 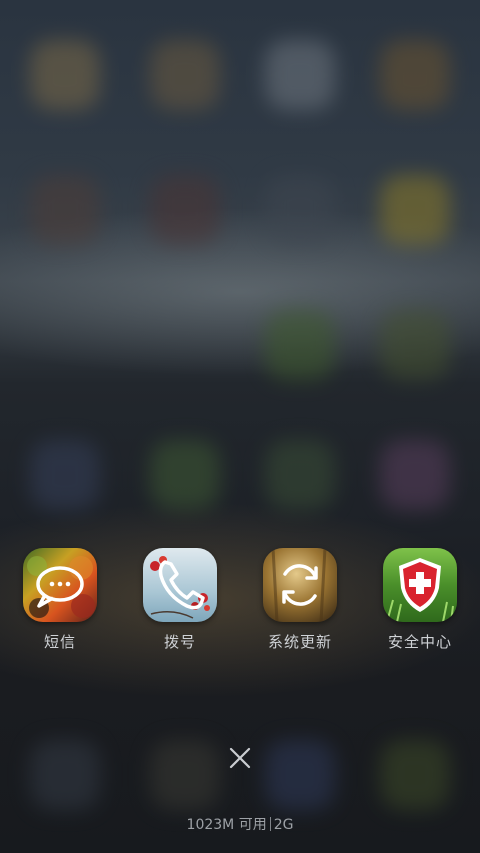 I want to click on app-system-update: 系统更新, so click(x=300, y=600).